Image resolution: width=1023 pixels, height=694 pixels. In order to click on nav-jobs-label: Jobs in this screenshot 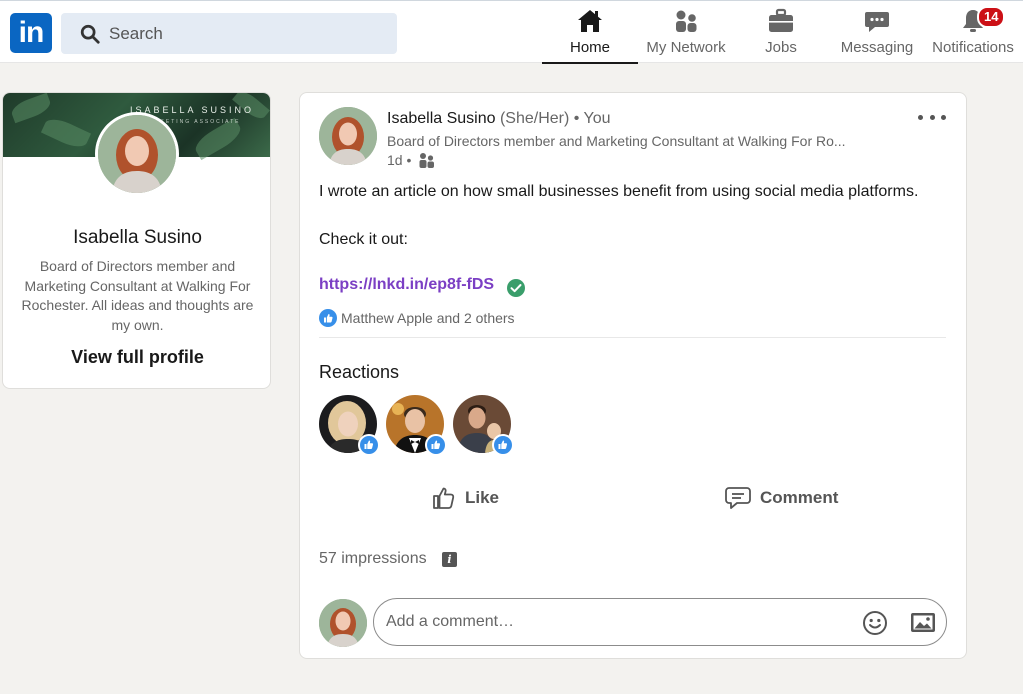, I will do `click(781, 47)`.